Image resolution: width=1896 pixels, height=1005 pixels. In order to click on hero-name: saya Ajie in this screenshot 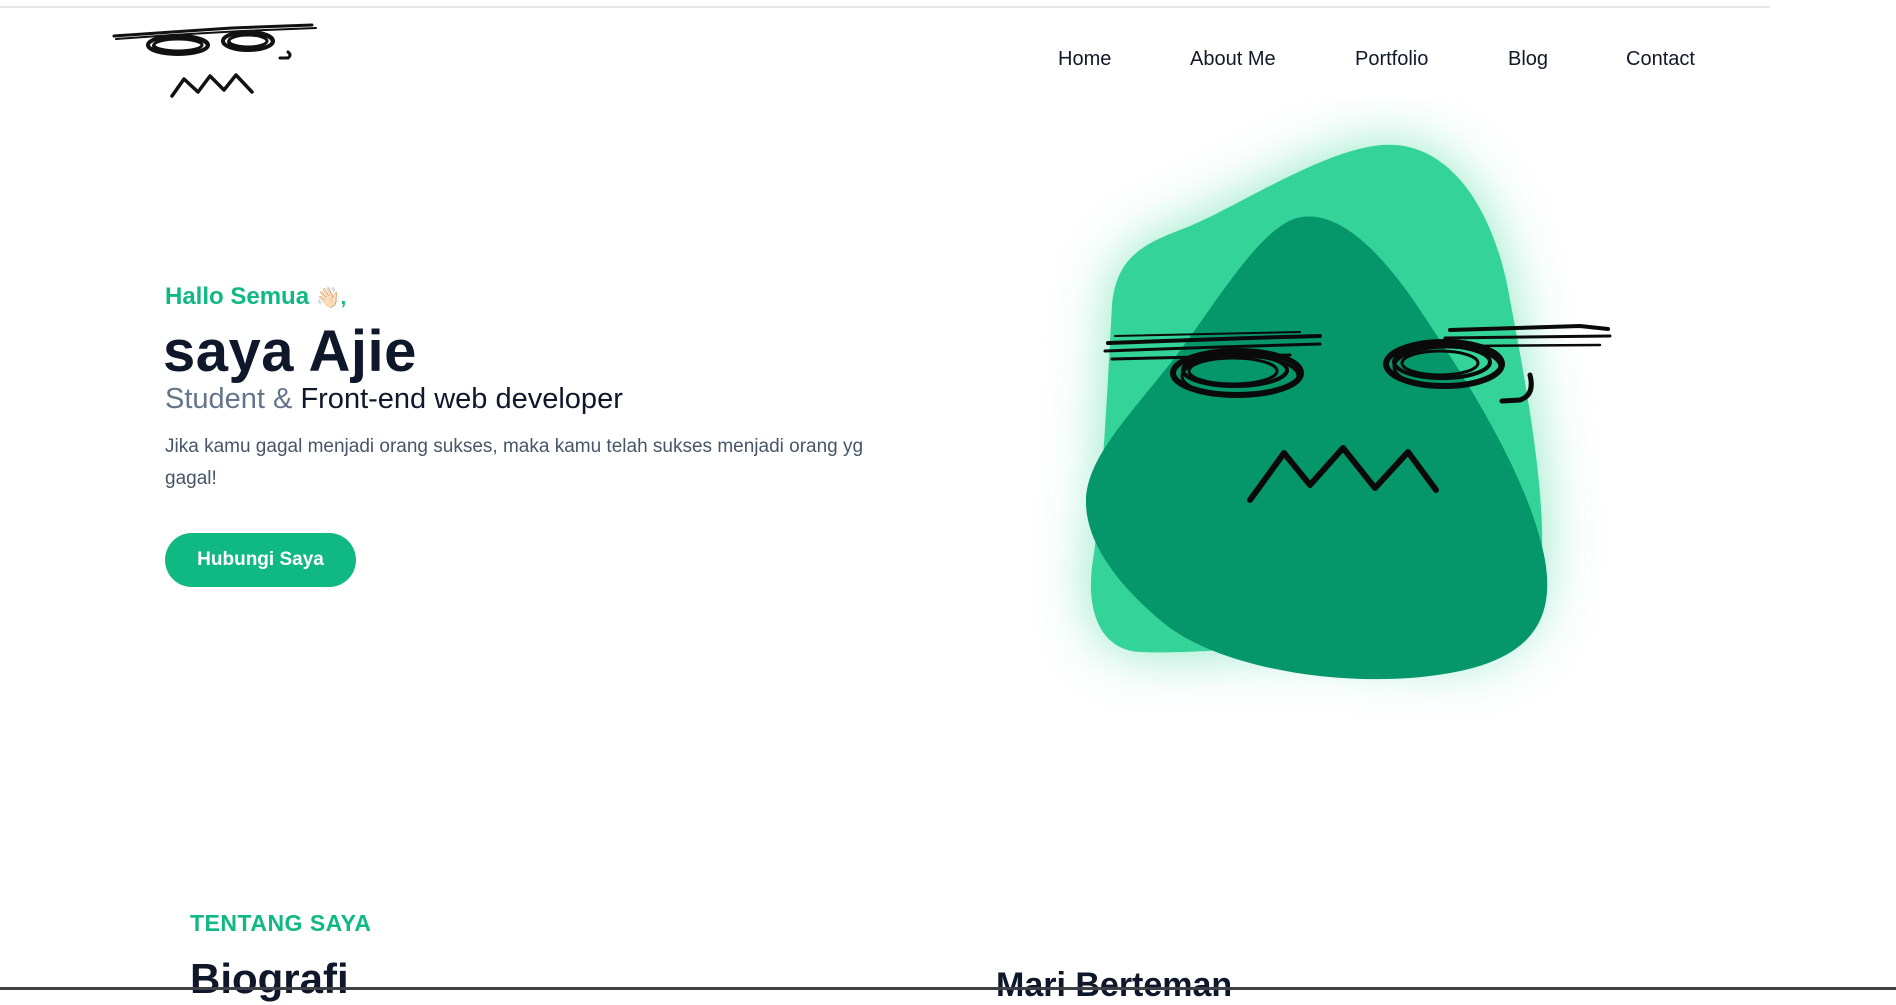, I will do `click(290, 351)`.